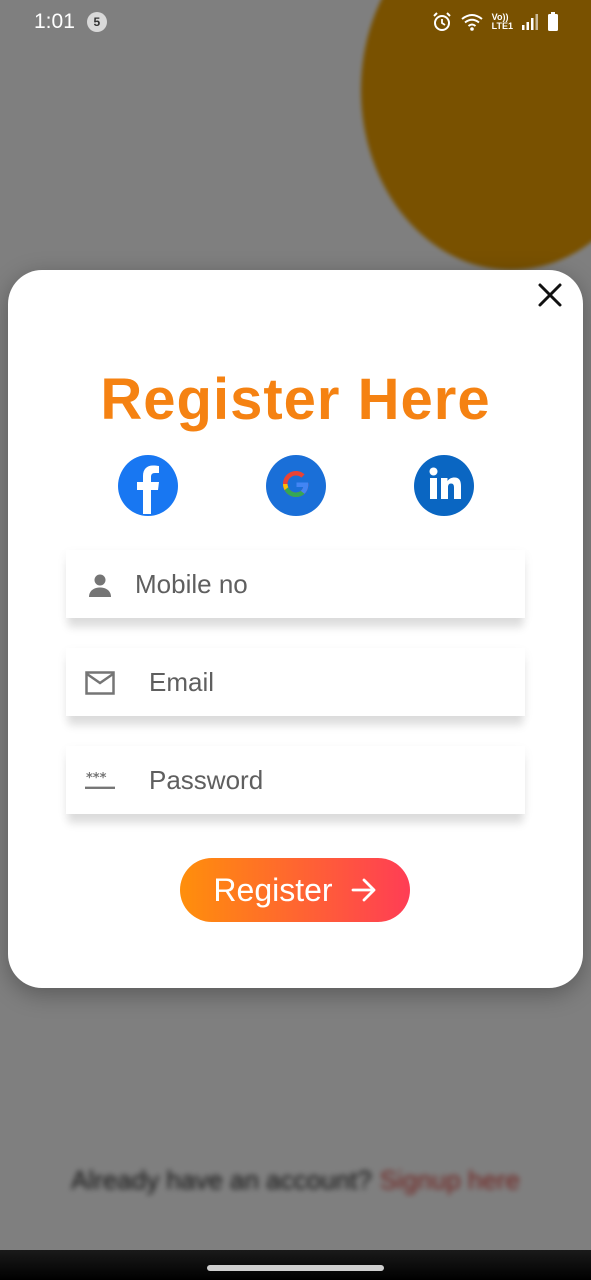  What do you see at coordinates (325, 584) in the screenshot?
I see `mobile-input` at bounding box center [325, 584].